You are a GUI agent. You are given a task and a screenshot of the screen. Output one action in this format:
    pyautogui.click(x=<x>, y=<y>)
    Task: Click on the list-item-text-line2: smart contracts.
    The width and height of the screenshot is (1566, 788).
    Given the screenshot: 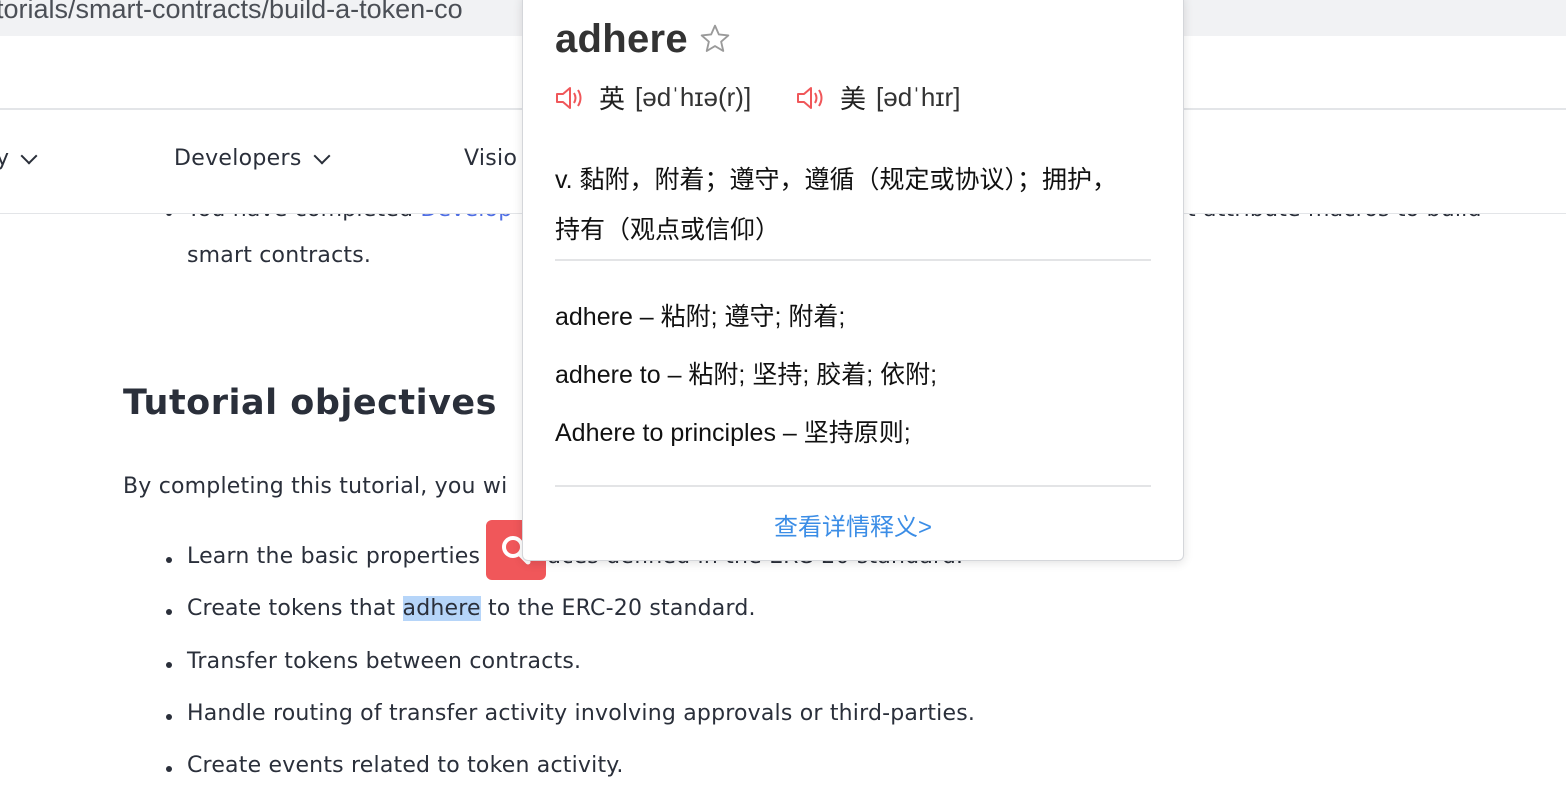 What is the action you would take?
    pyautogui.click(x=279, y=255)
    